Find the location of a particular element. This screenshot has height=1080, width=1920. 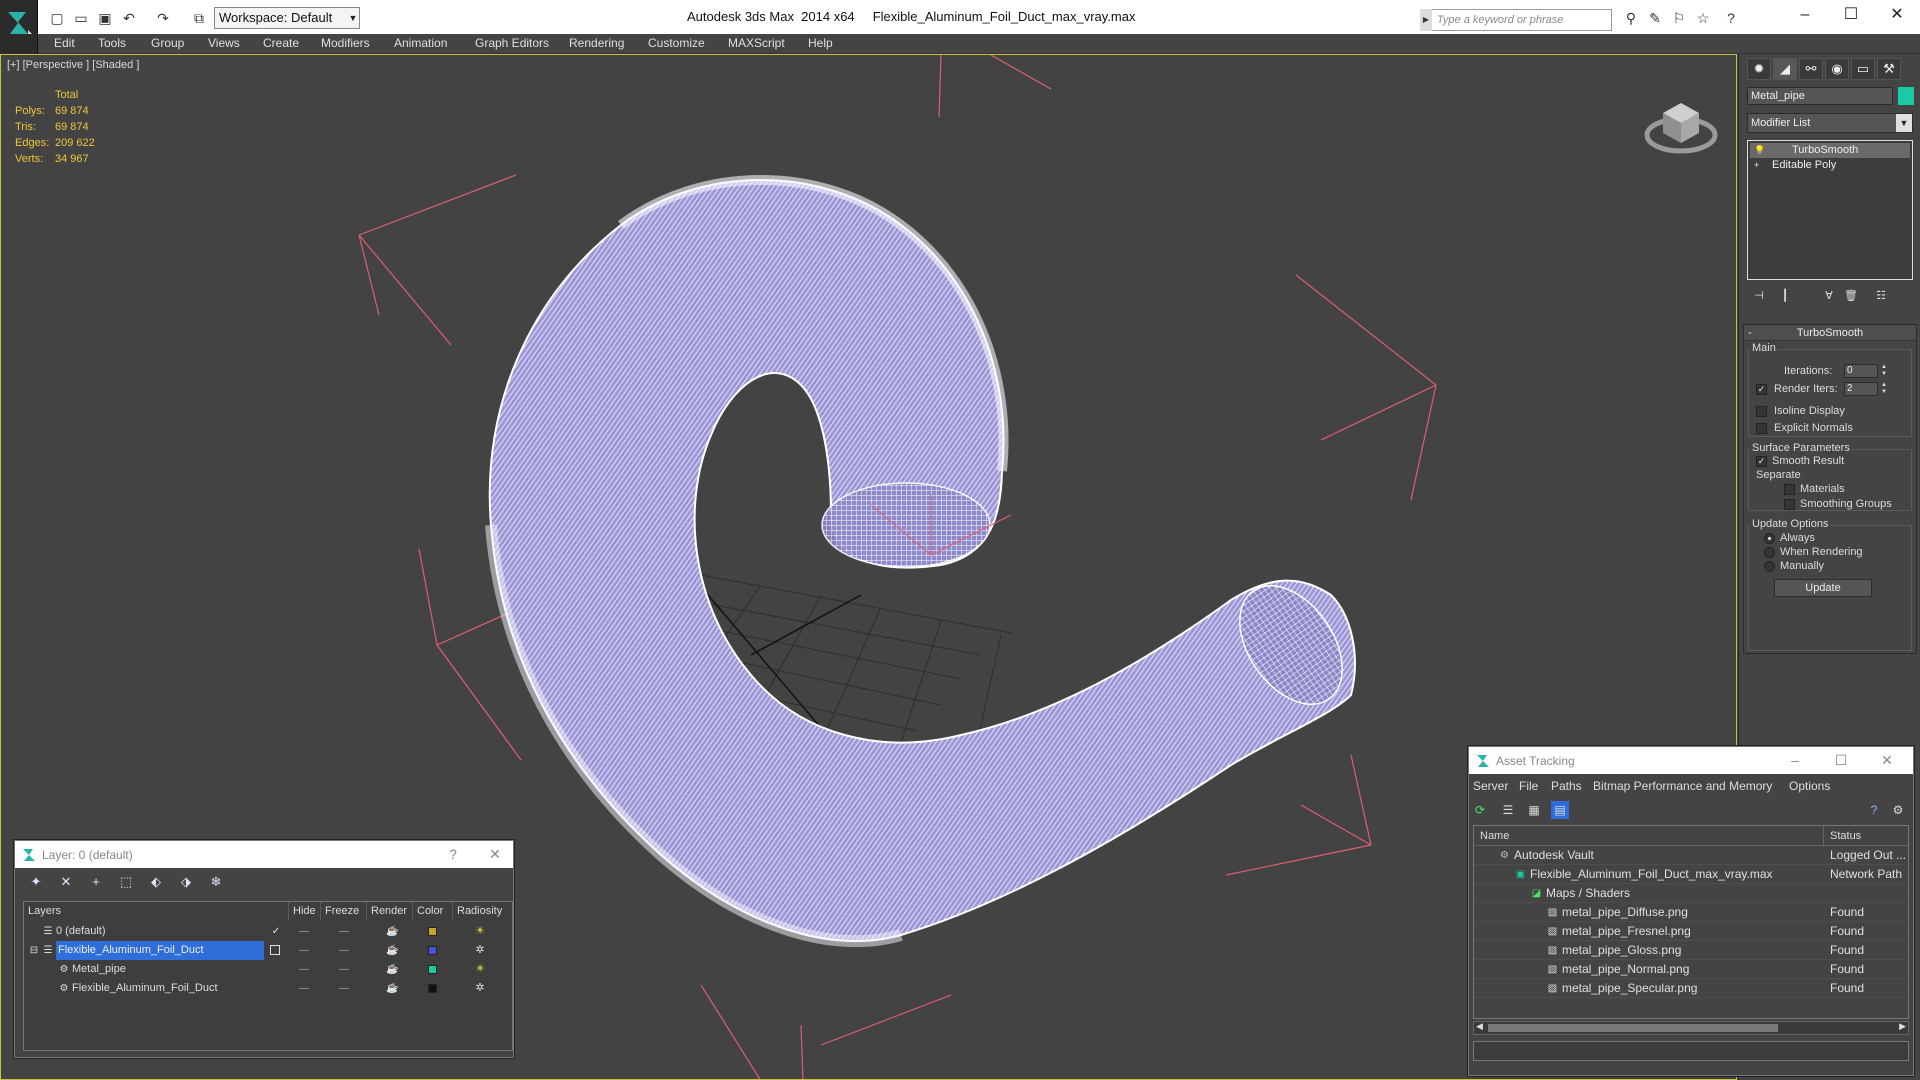

chevron-down-icon: ▼ is located at coordinates (353, 18).